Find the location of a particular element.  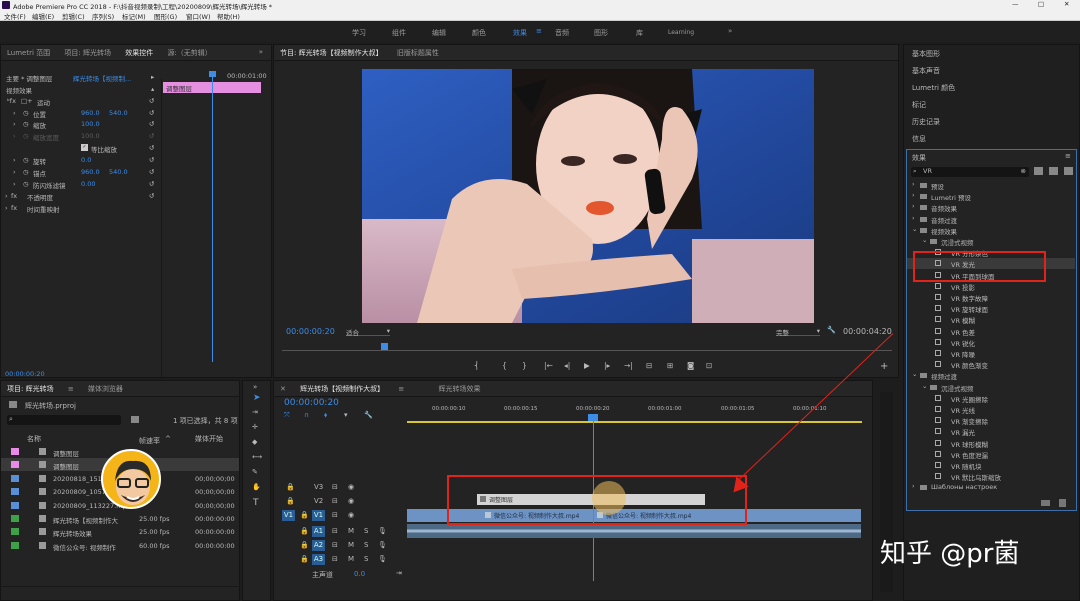

menu-marker: 标记(M) is located at coordinates (134, 16).